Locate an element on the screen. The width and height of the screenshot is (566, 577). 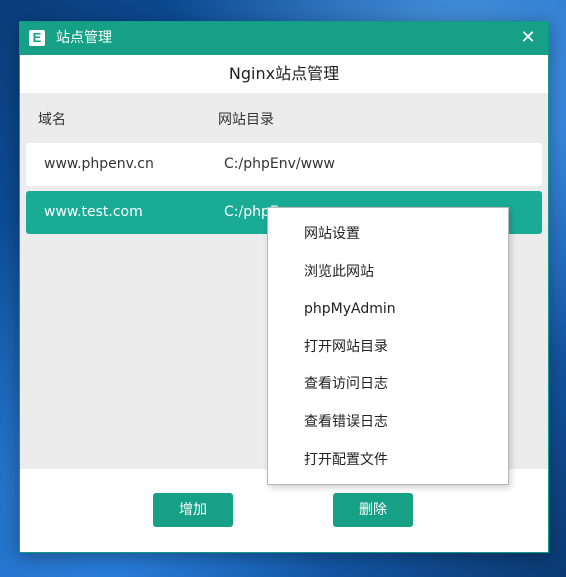
page-title: Nginx站点管理 is located at coordinates (284, 73).